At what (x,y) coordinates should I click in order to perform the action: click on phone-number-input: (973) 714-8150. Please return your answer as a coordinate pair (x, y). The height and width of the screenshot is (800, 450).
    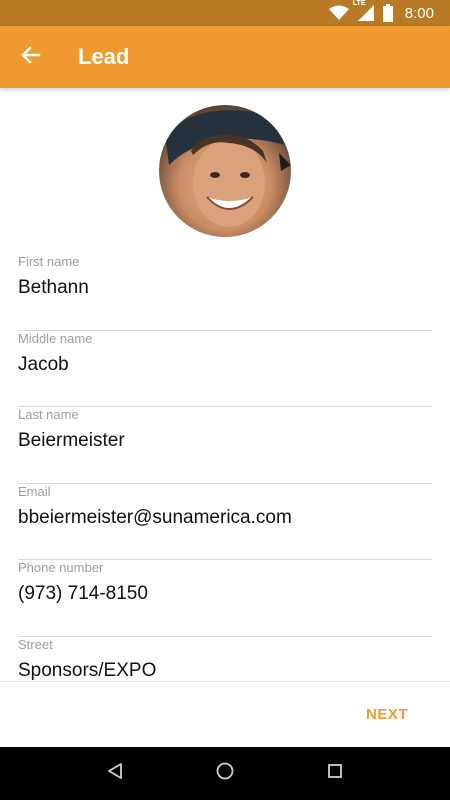
    Looking at the image, I should click on (83, 594).